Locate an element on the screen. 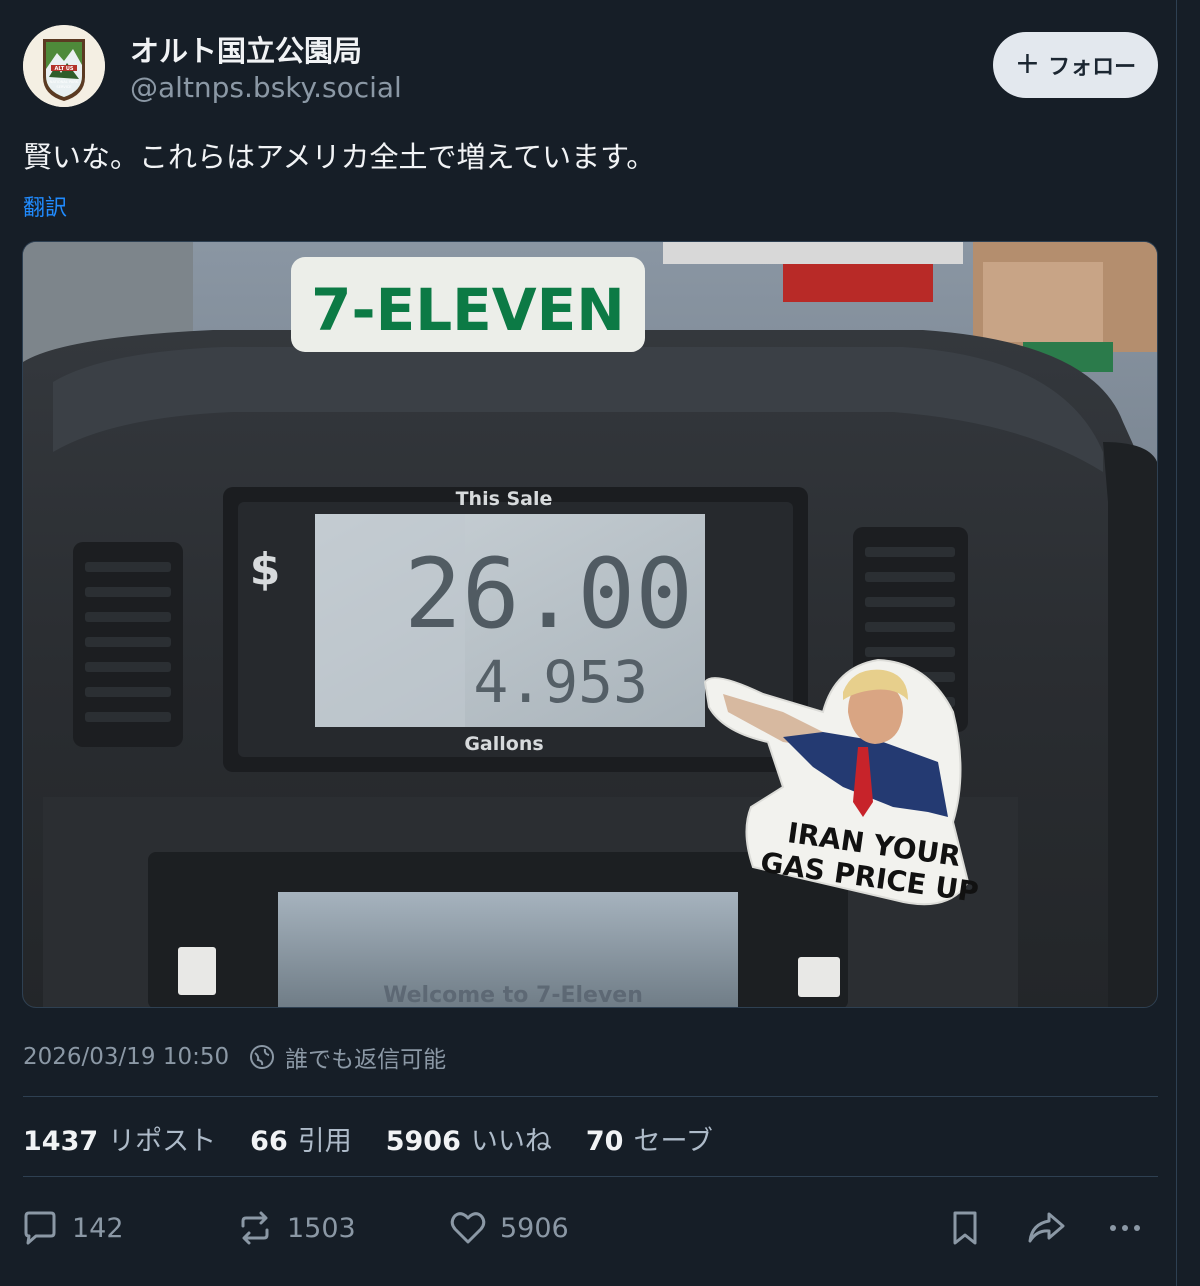 The width and height of the screenshot is (1200, 1286). stat-saves: 70 セーブ is located at coordinates (649, 1138).